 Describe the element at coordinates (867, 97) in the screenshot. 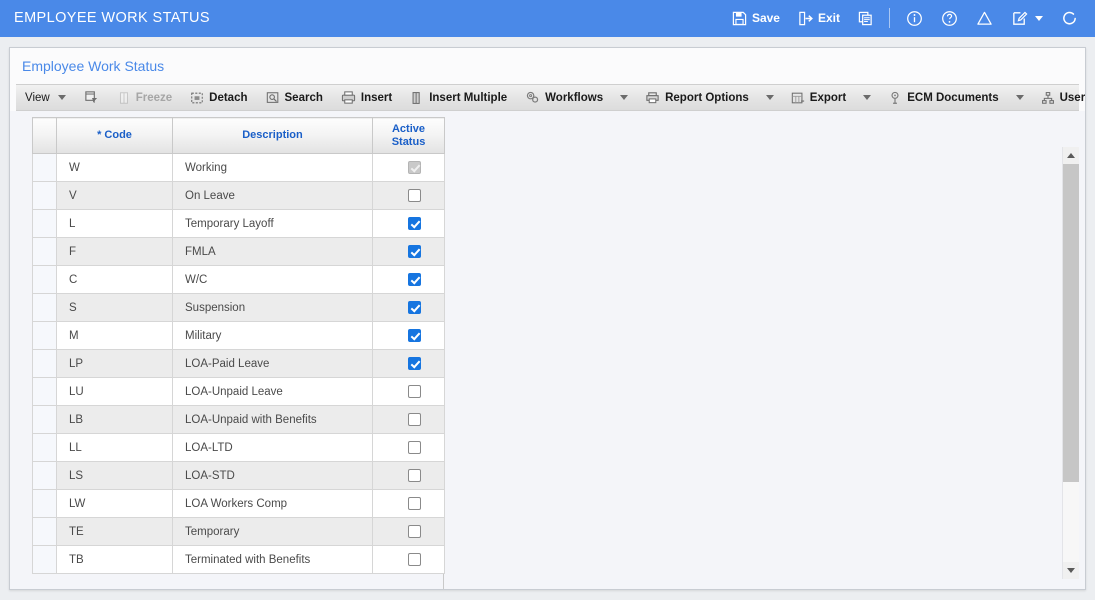

I see `toolbar-export-dropdown` at that location.